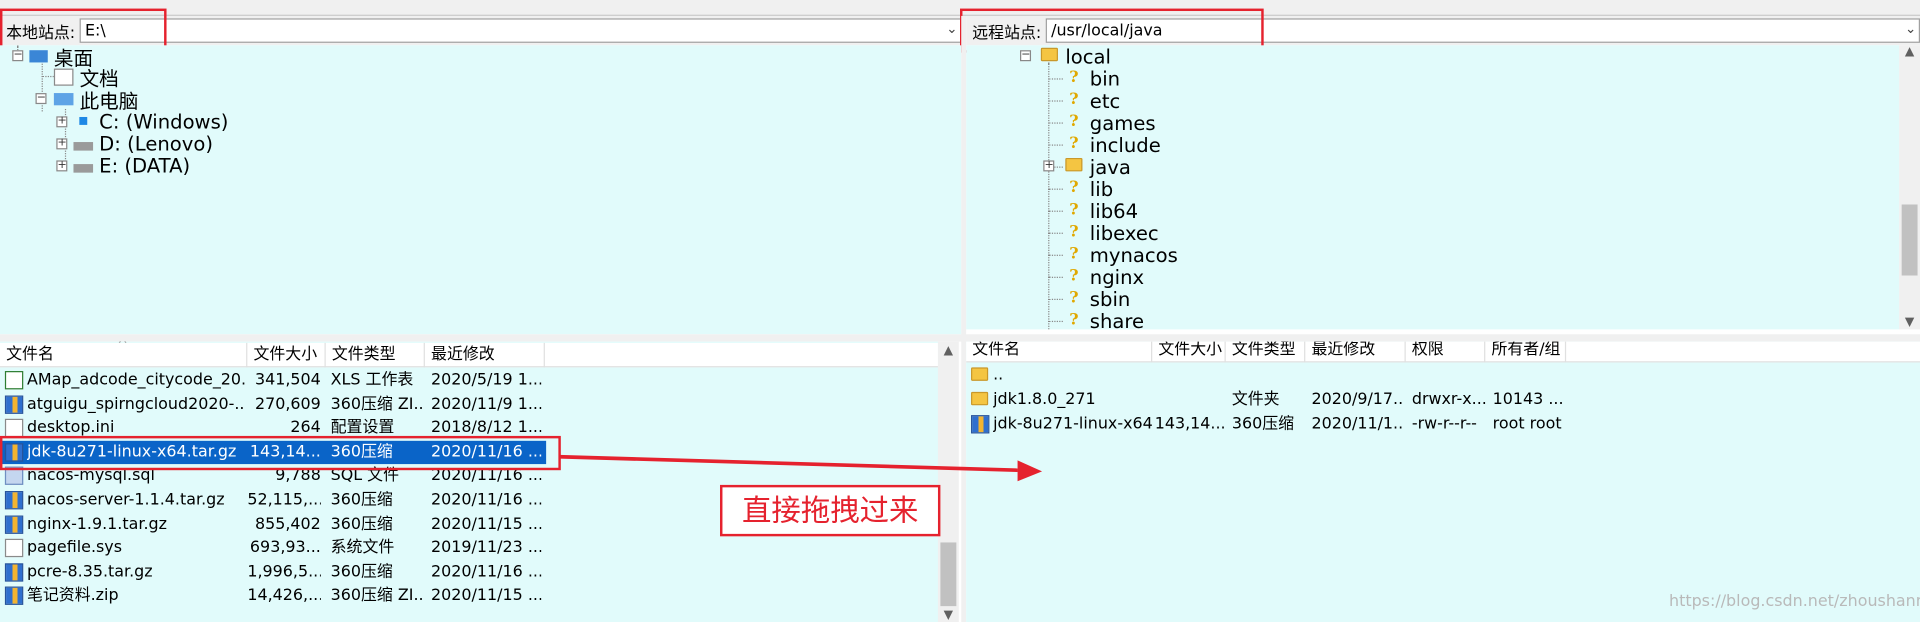  I want to click on tree-node-drive-e: E: (DATA), so click(131, 165).